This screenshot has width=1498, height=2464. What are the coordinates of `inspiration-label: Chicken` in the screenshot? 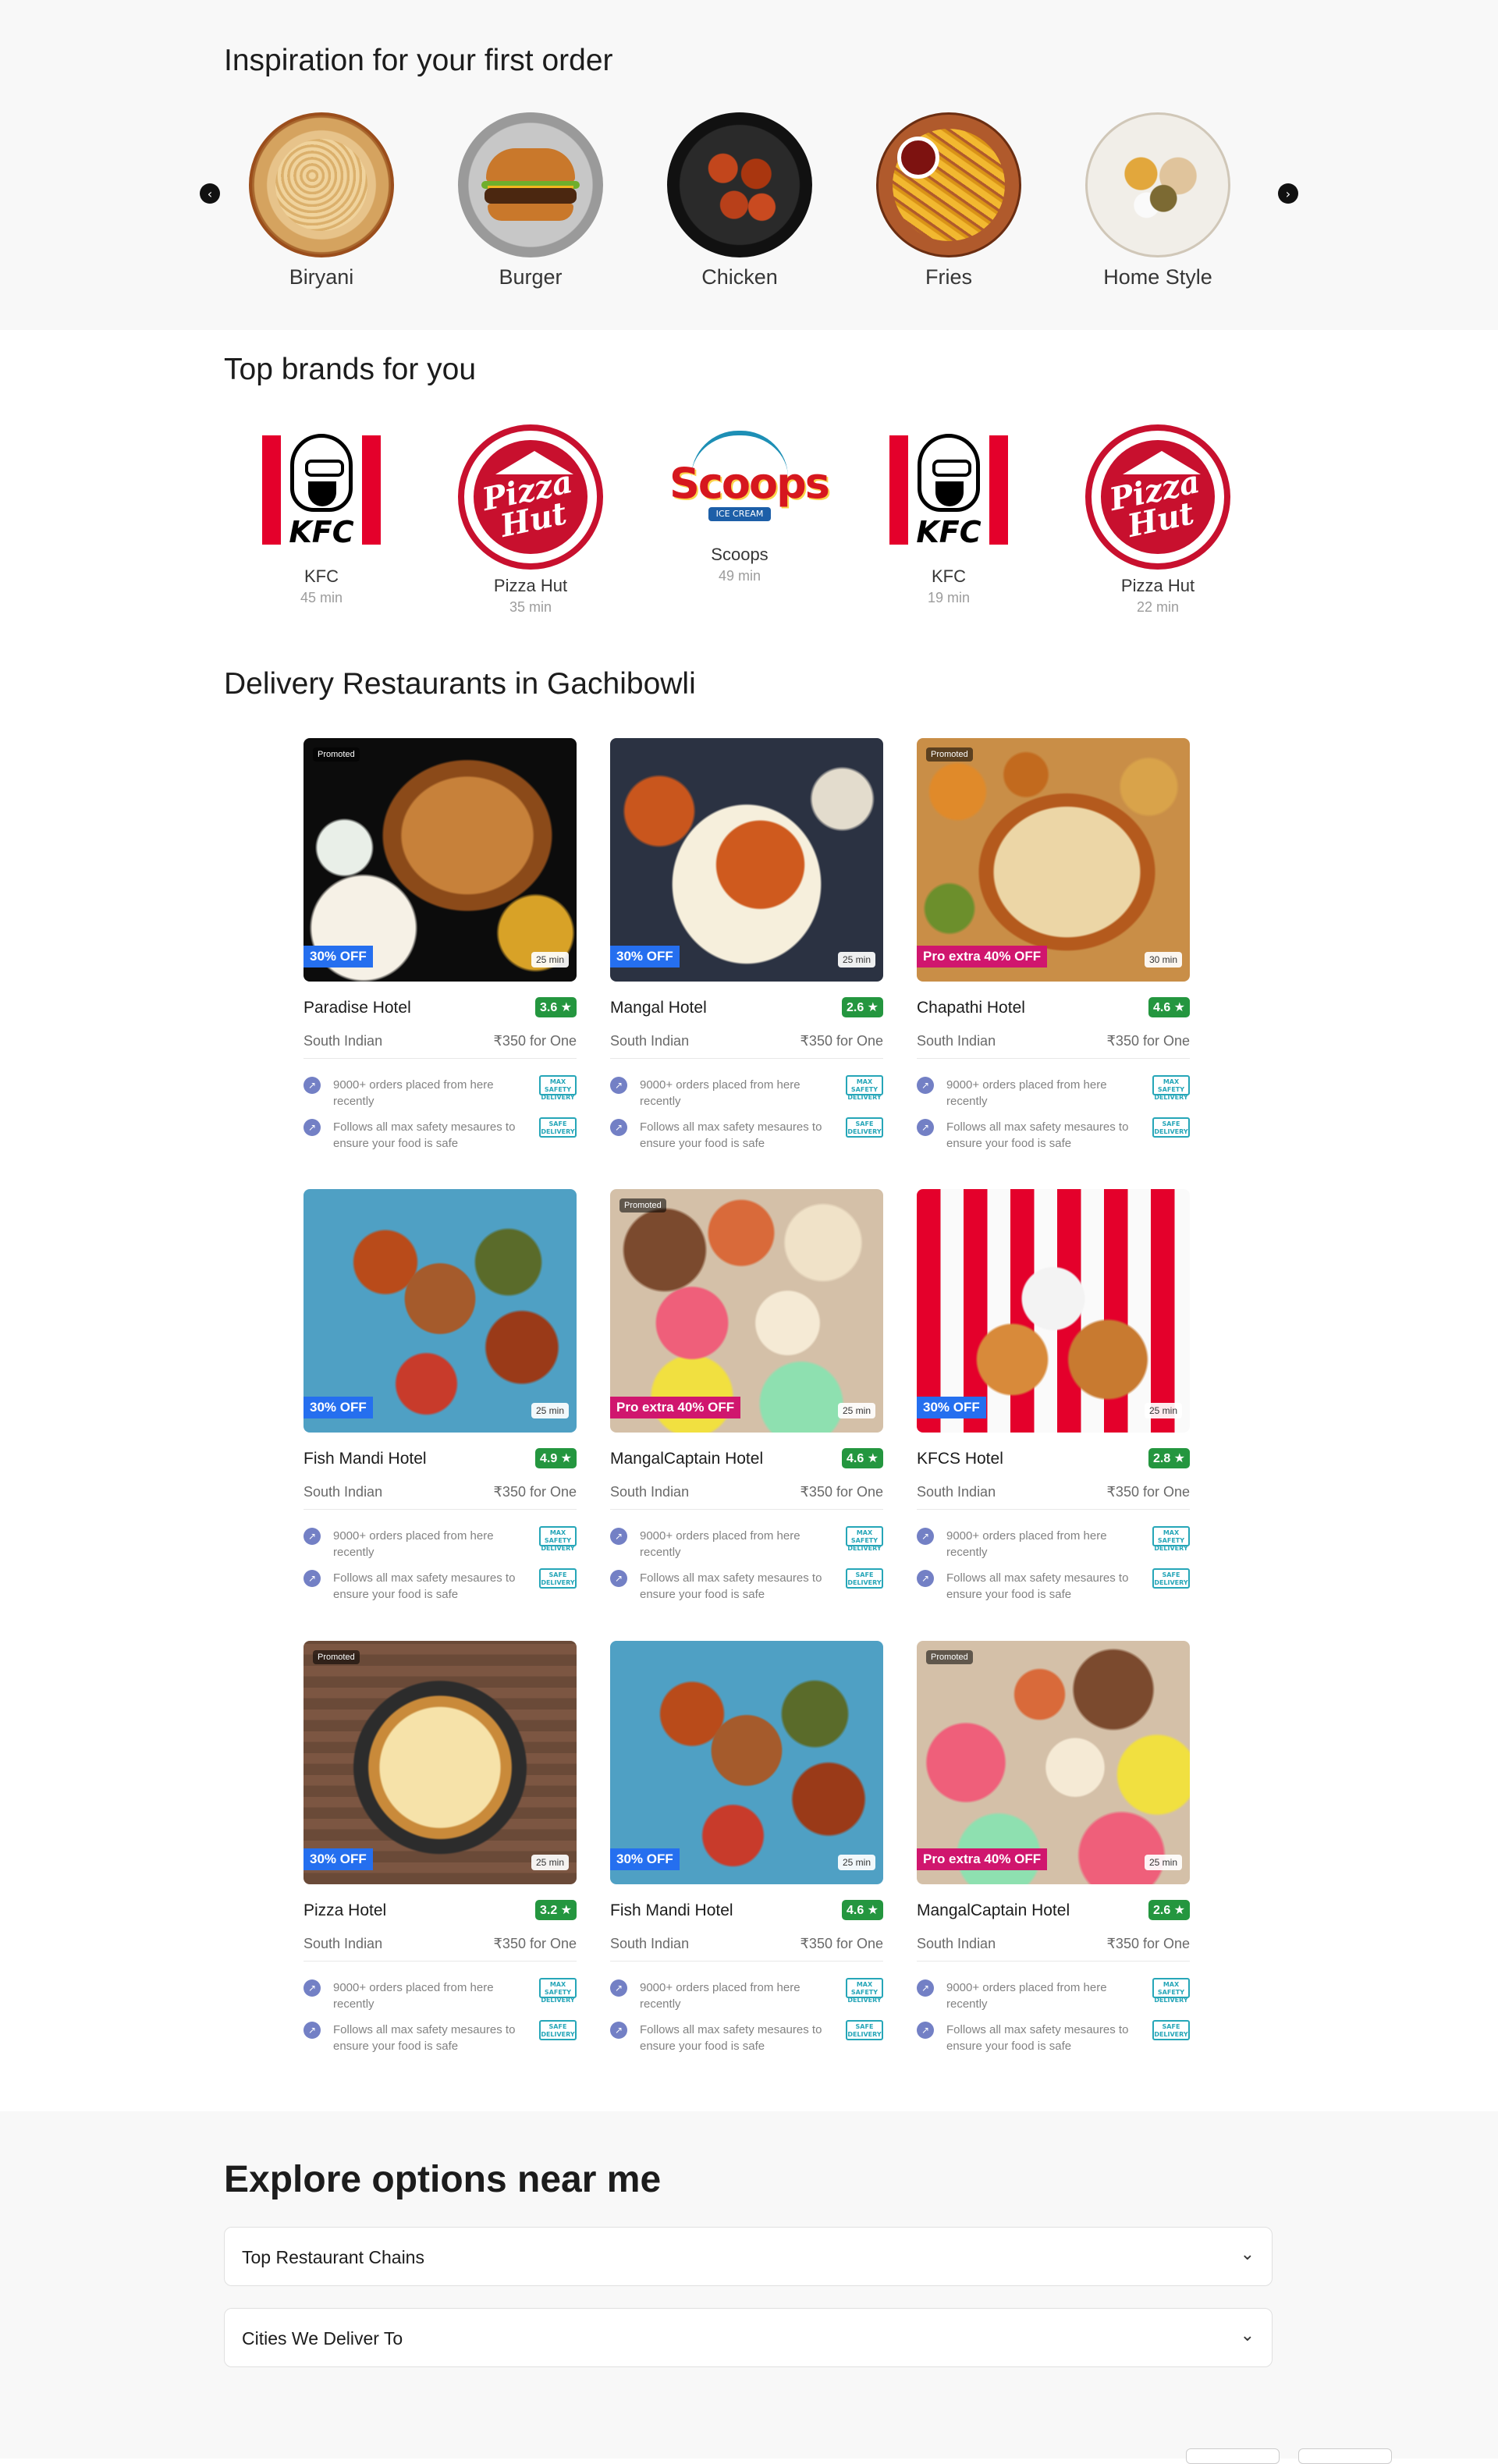 It's located at (739, 277).